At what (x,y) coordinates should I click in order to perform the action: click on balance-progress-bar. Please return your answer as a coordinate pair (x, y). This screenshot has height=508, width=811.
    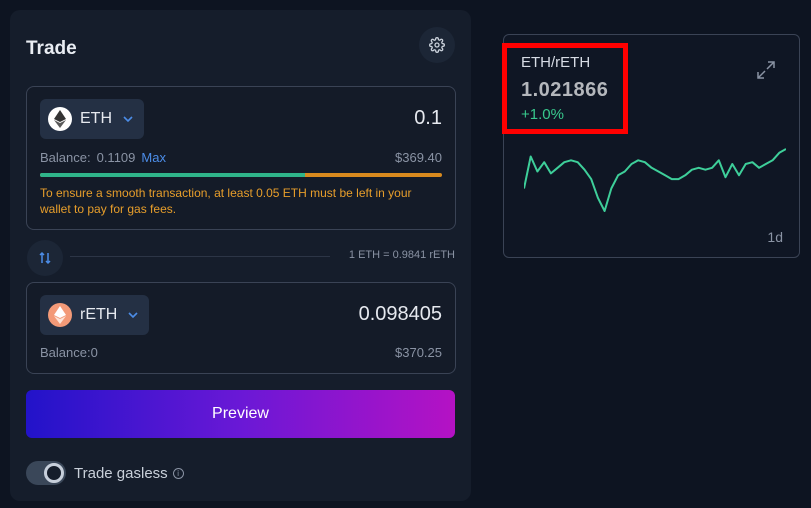
    Looking at the image, I should click on (241, 175).